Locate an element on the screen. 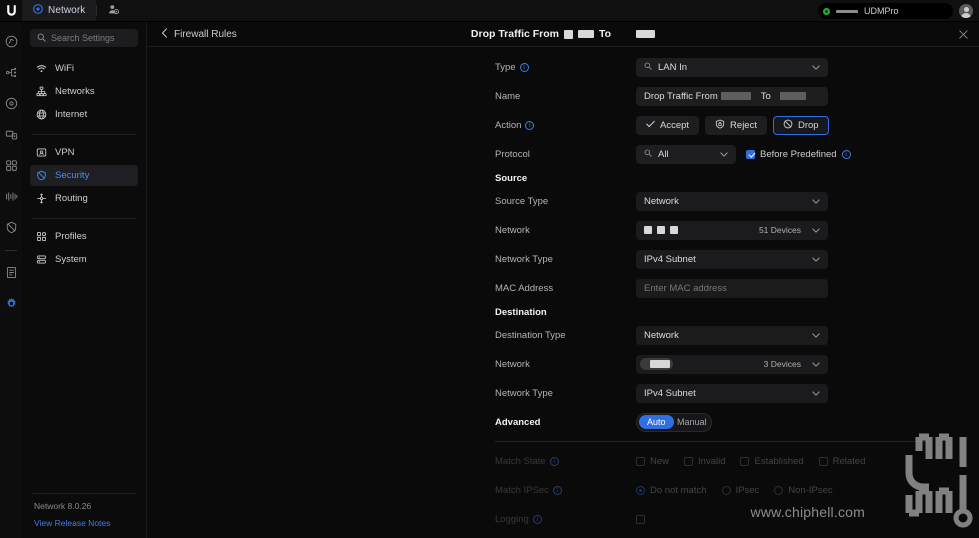 The width and height of the screenshot is (979, 538). match-ipsec-ipsec-label: IPsec is located at coordinates (747, 490).